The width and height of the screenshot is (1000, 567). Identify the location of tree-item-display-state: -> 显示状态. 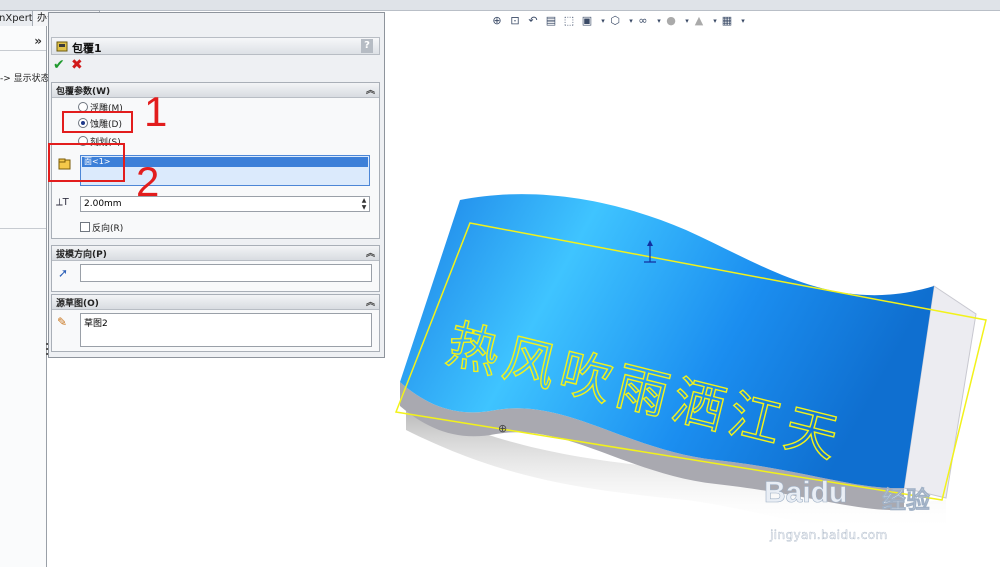
(25, 77).